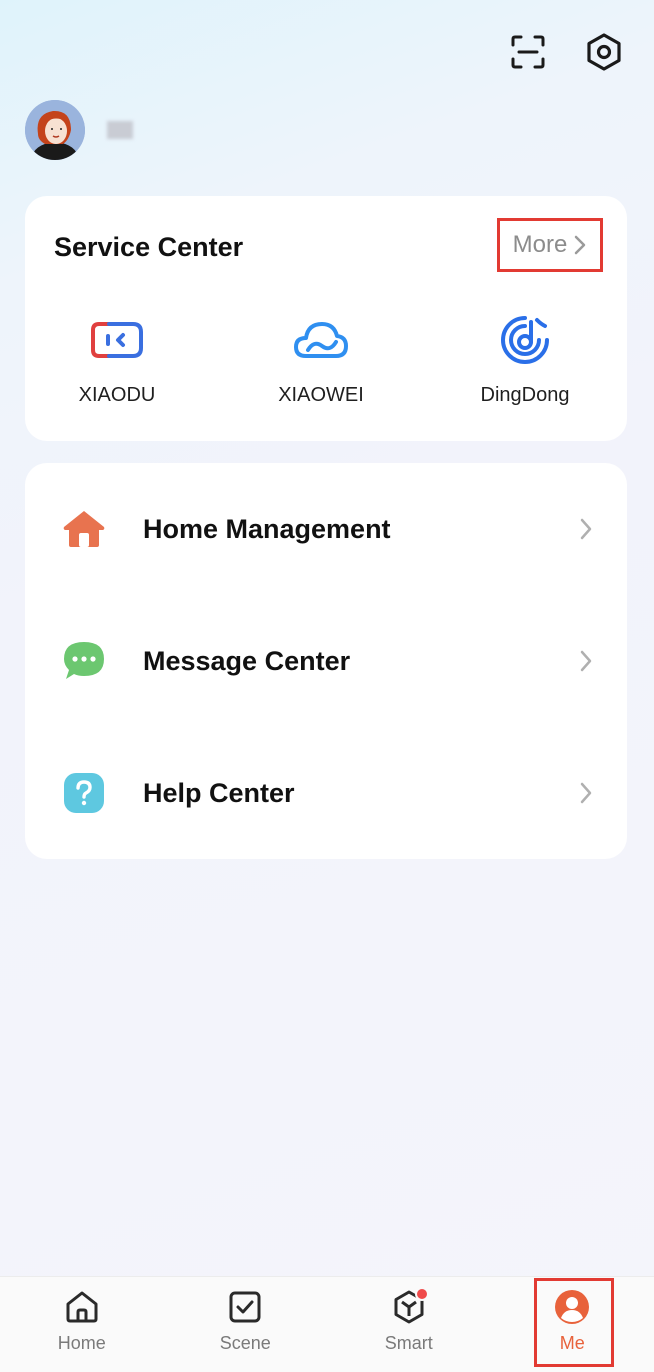 The image size is (654, 1372). What do you see at coordinates (245, 1343) in the screenshot?
I see `tab-label: Scene` at bounding box center [245, 1343].